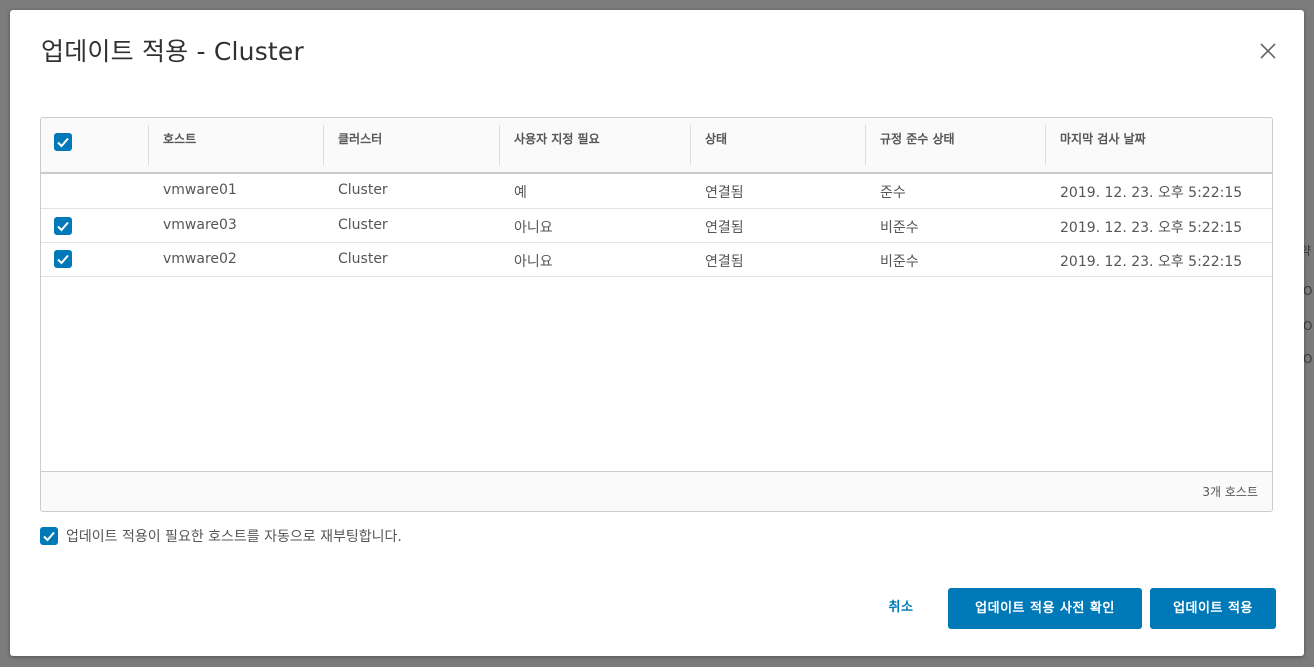 This screenshot has width=1314, height=667. I want to click on datagrid-header: 호스트 클러스터 사용자 지정 필요 상태 규정 준수 상태 마지막 검사 날짜, so click(656, 146).